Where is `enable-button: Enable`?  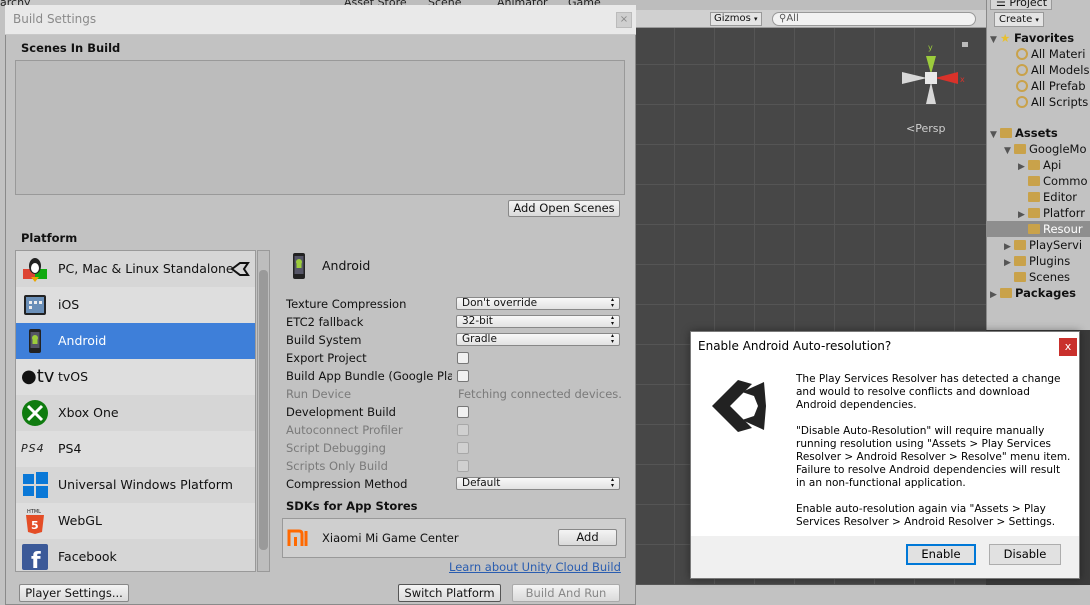 enable-button: Enable is located at coordinates (941, 554).